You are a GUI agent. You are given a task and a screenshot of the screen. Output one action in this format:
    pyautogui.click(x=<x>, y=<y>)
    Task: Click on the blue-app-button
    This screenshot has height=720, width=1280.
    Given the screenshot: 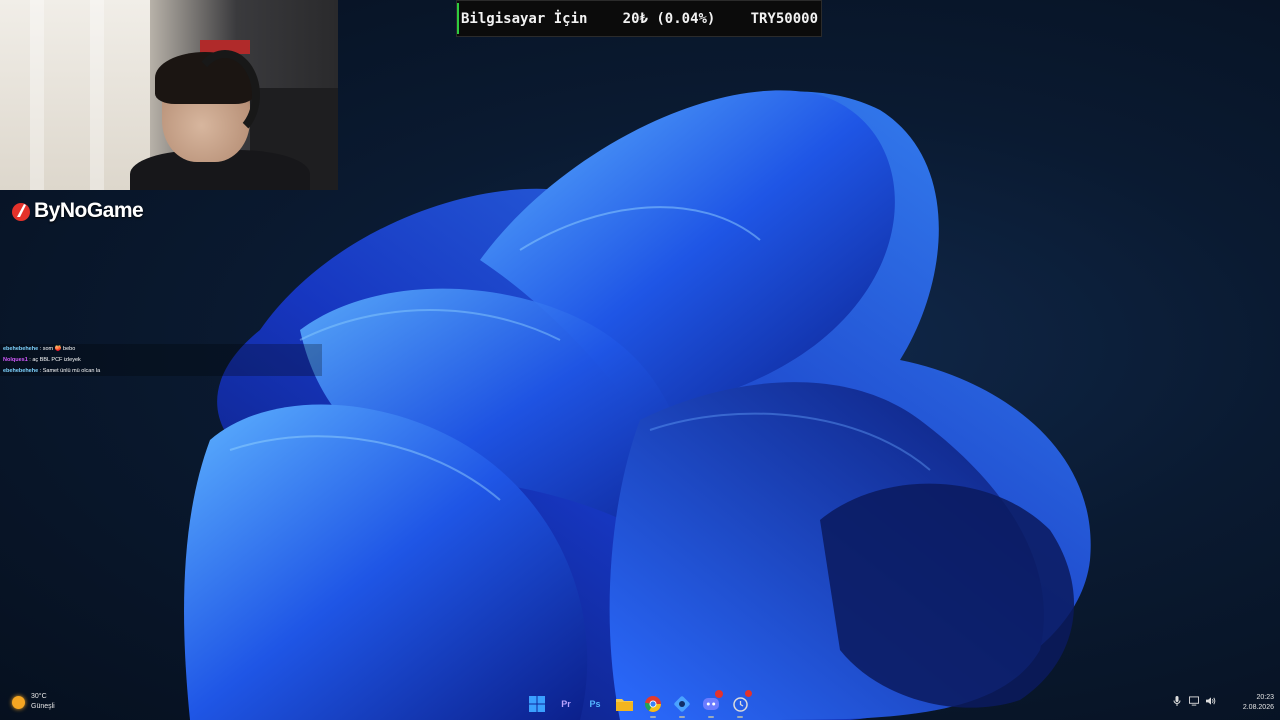 What is the action you would take?
    pyautogui.click(x=682, y=705)
    